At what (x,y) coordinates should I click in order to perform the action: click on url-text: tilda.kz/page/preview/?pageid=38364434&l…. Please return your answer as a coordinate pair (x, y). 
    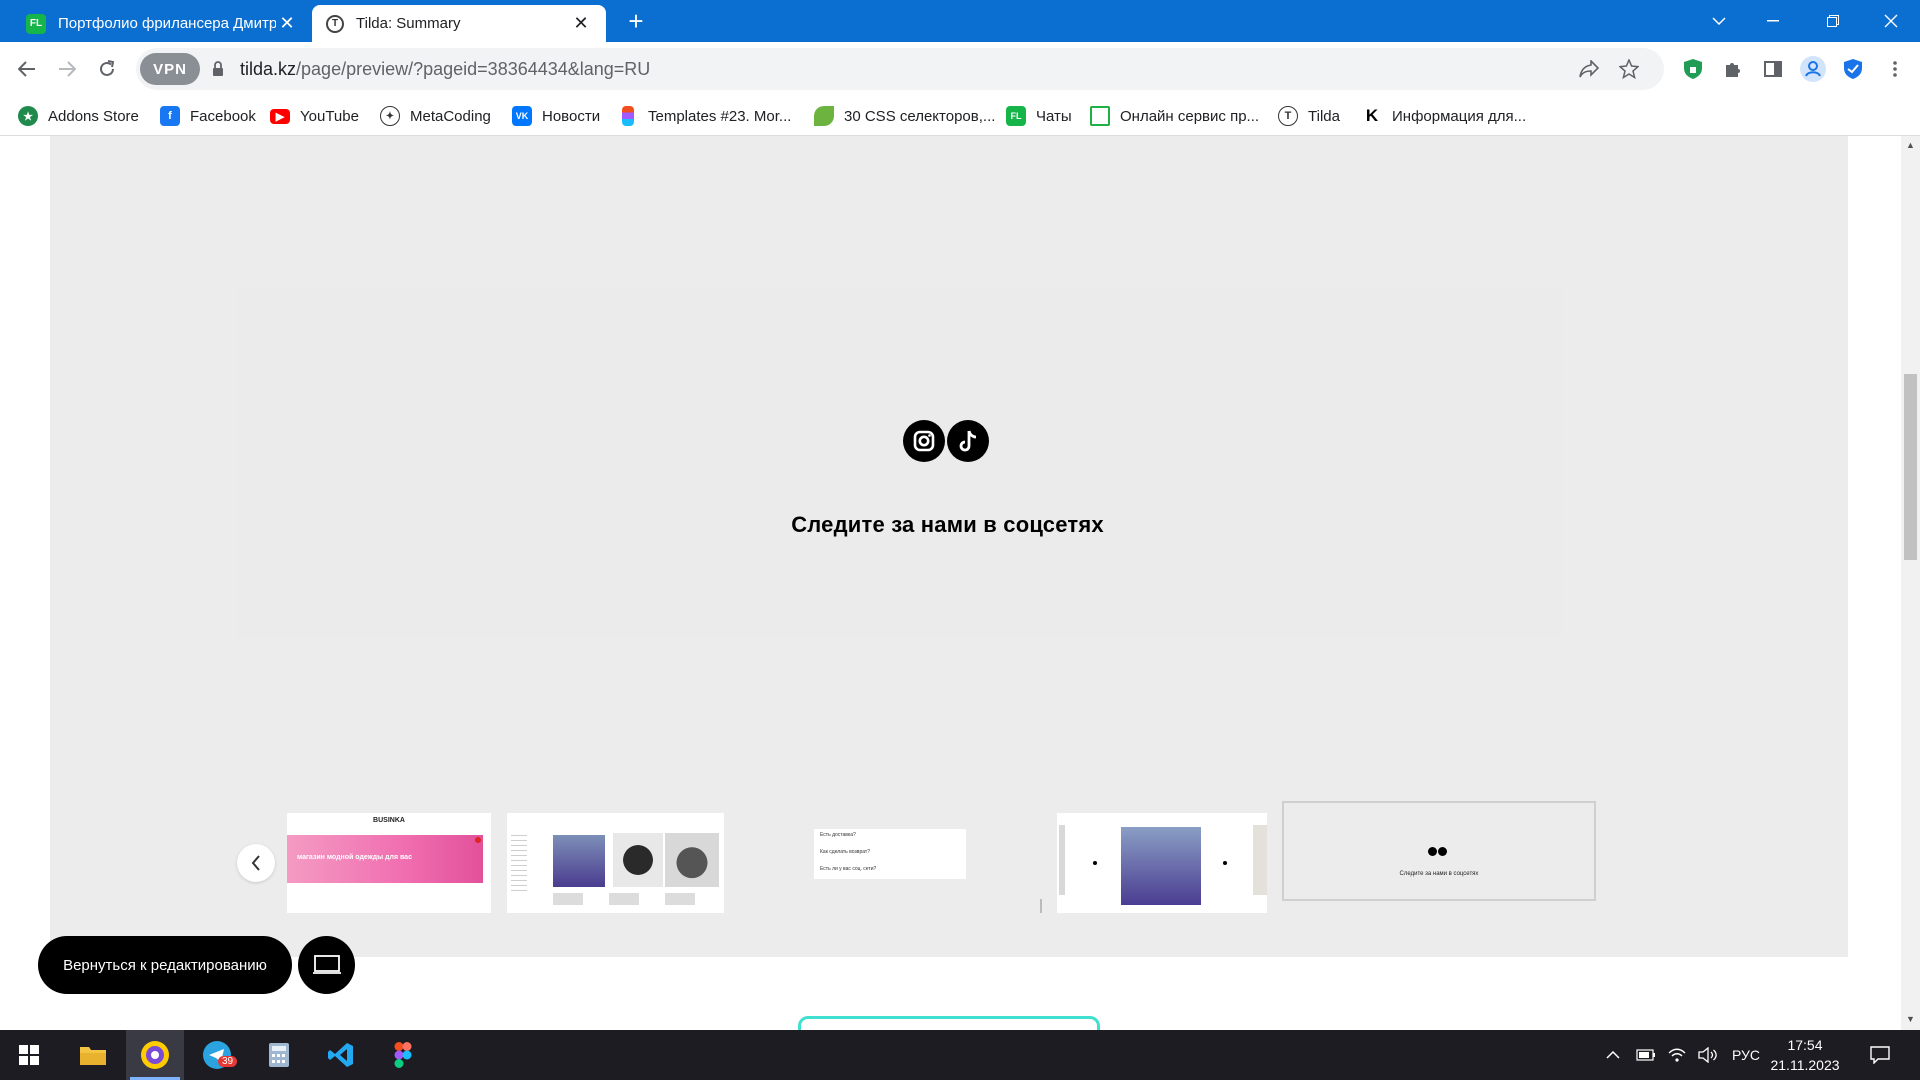
    Looking at the image, I should click on (445, 69).